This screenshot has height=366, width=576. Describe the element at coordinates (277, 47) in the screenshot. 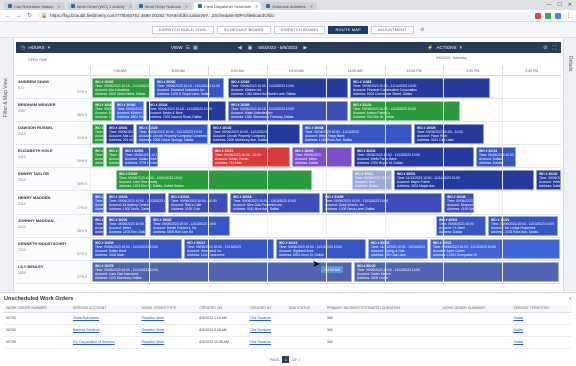

I see `date-range: 5/6/2023 - 5/6/2023` at that location.